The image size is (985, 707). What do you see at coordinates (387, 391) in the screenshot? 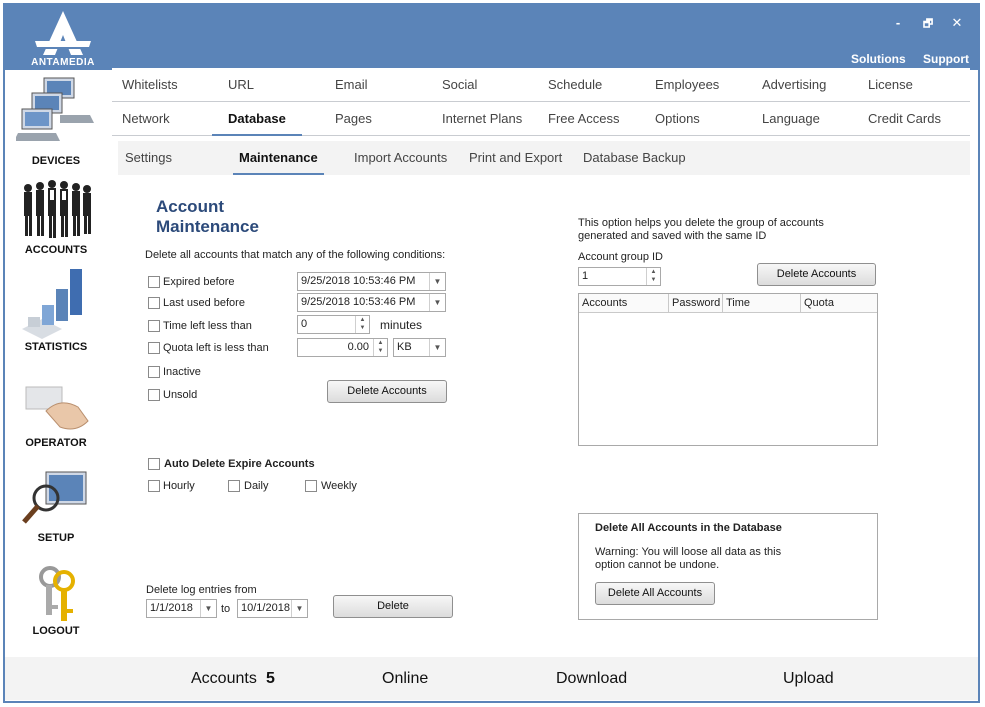
I see `delete-accounts-button: Delete Accounts` at bounding box center [387, 391].